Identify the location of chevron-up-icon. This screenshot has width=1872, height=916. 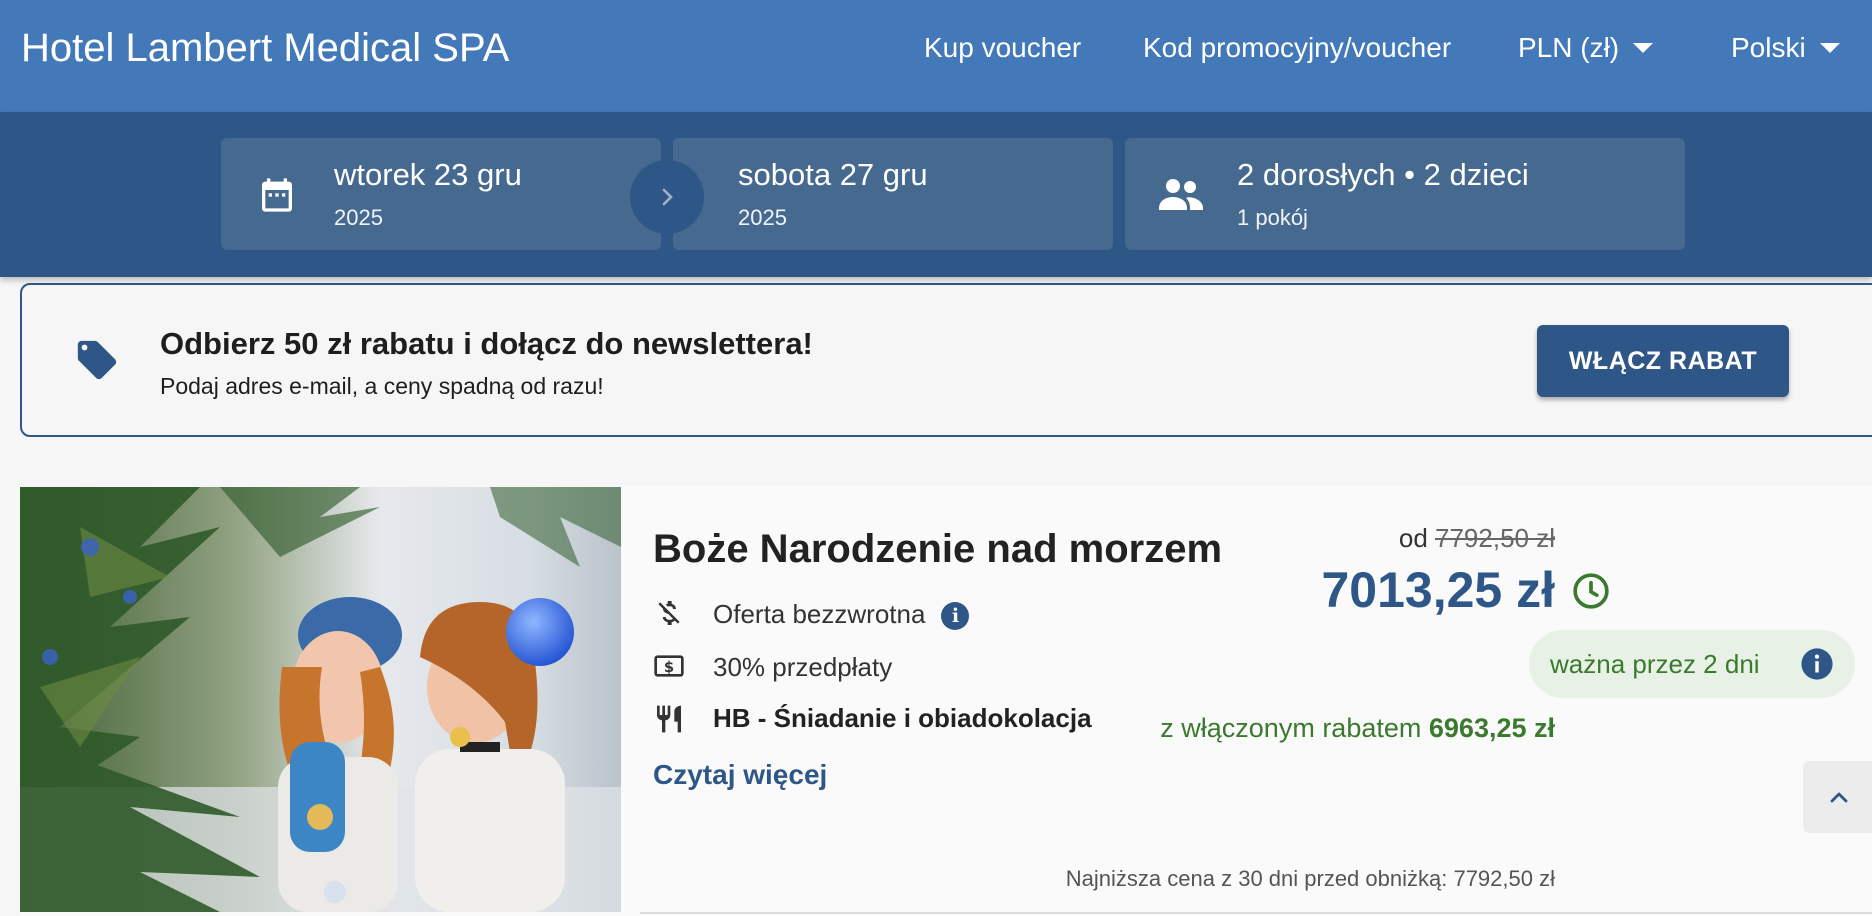
(1839, 797).